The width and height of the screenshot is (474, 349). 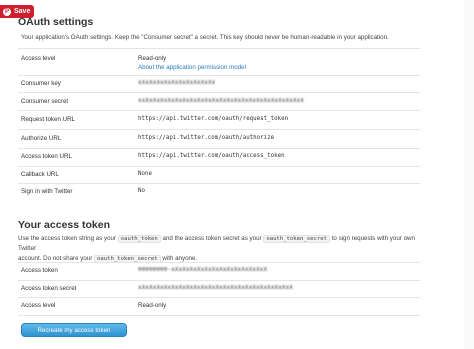 I want to click on access-token-title: Your access token, so click(x=64, y=225).